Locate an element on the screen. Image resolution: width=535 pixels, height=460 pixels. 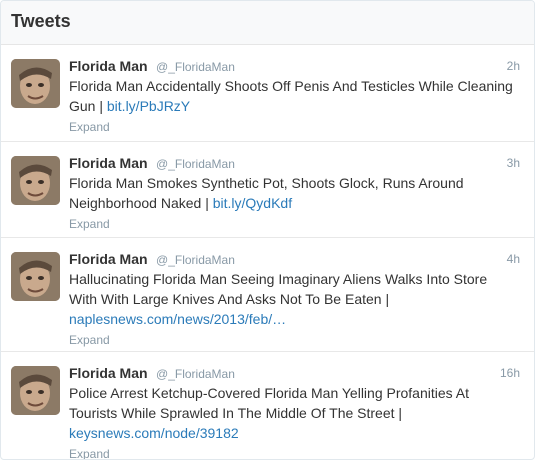
tweet-timestamp: 2h is located at coordinates (513, 66).